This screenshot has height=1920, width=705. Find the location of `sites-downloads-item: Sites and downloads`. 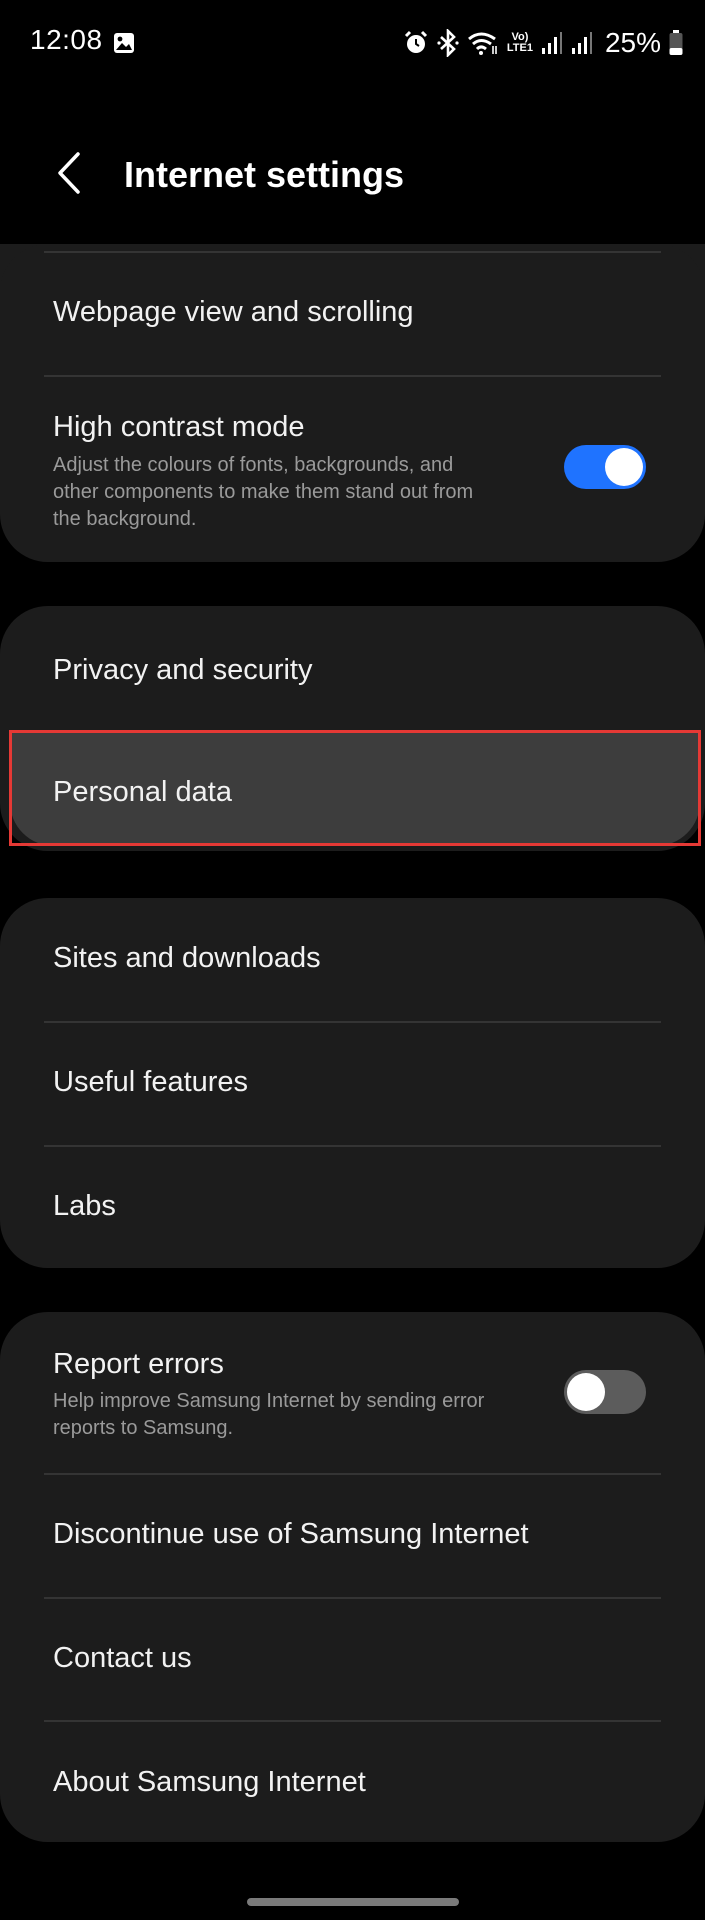

sites-downloads-item: Sites and downloads is located at coordinates (352, 960).